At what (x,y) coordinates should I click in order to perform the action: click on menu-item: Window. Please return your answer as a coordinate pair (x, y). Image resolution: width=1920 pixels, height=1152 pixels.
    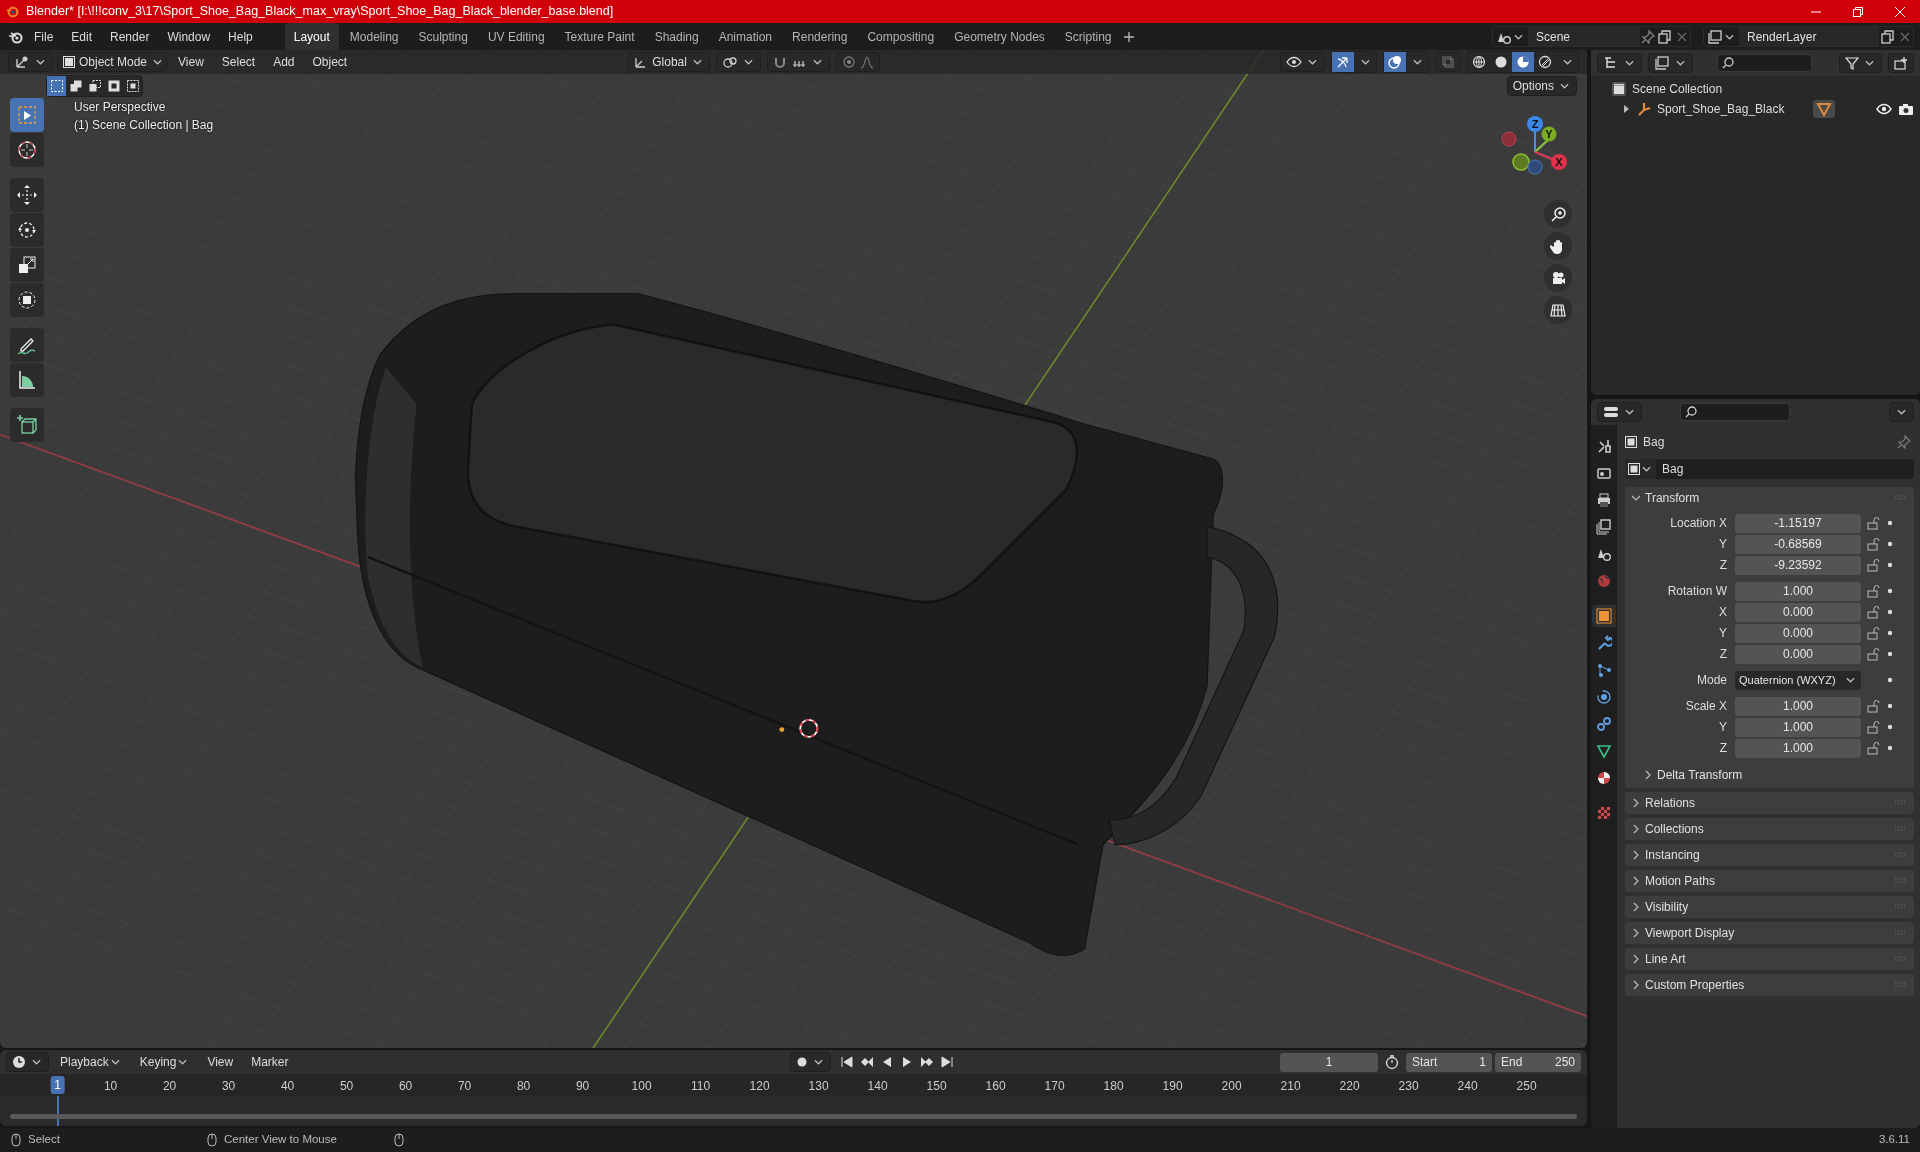
    Looking at the image, I should click on (189, 36).